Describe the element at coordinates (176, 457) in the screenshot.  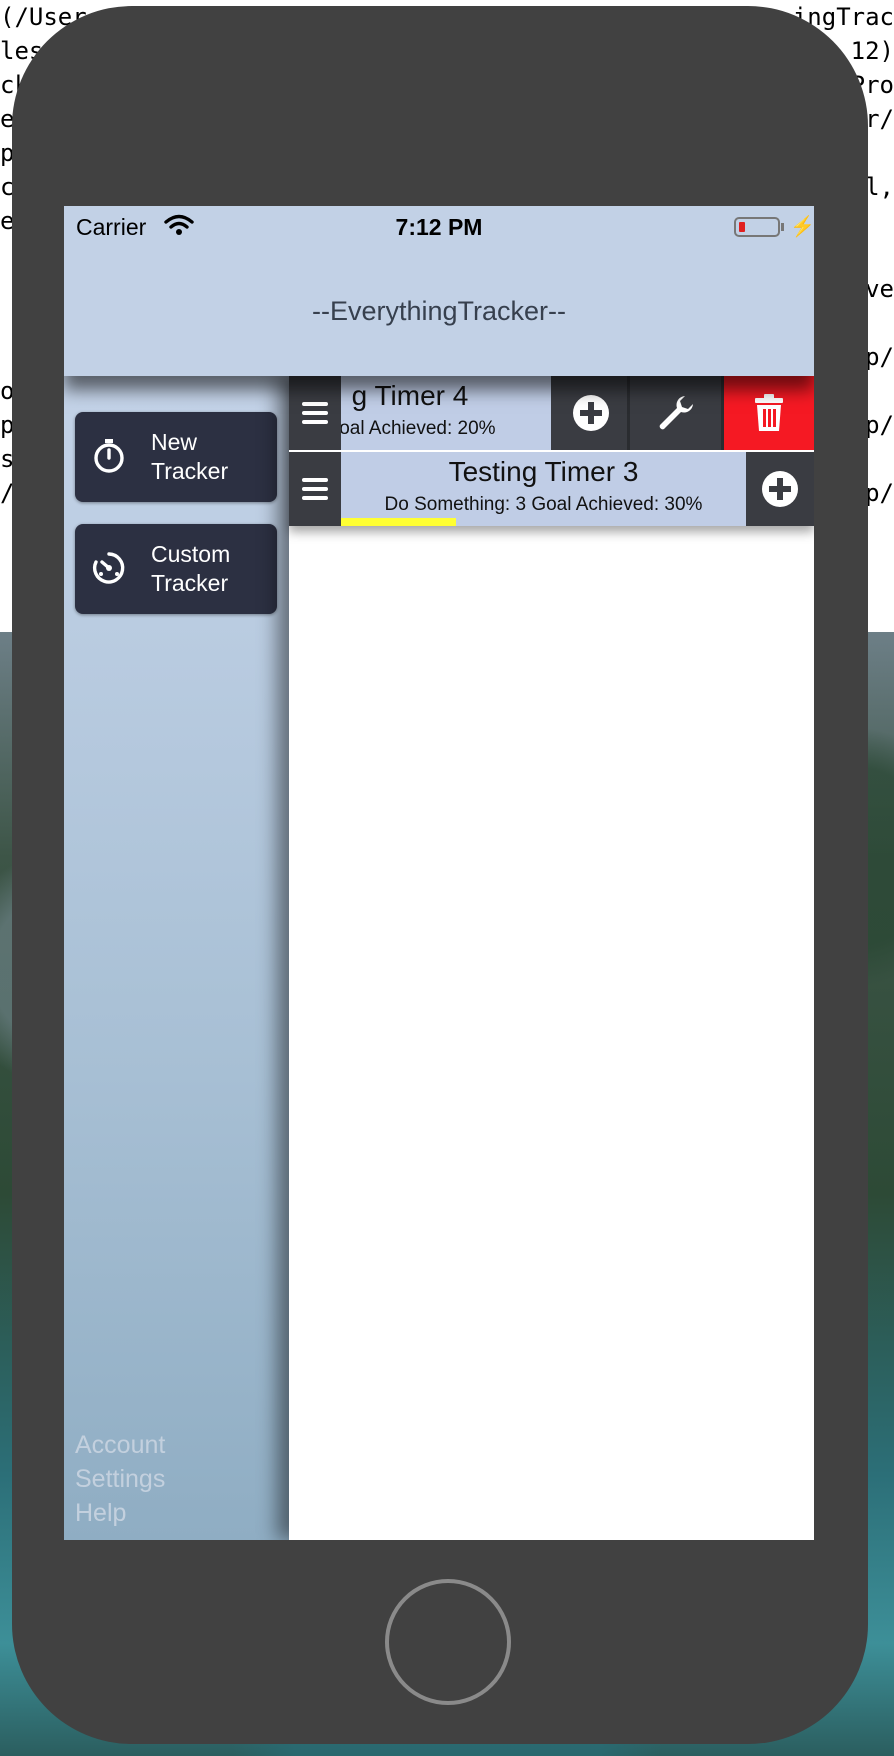
I see `new-tracker-button: New Tracker` at that location.